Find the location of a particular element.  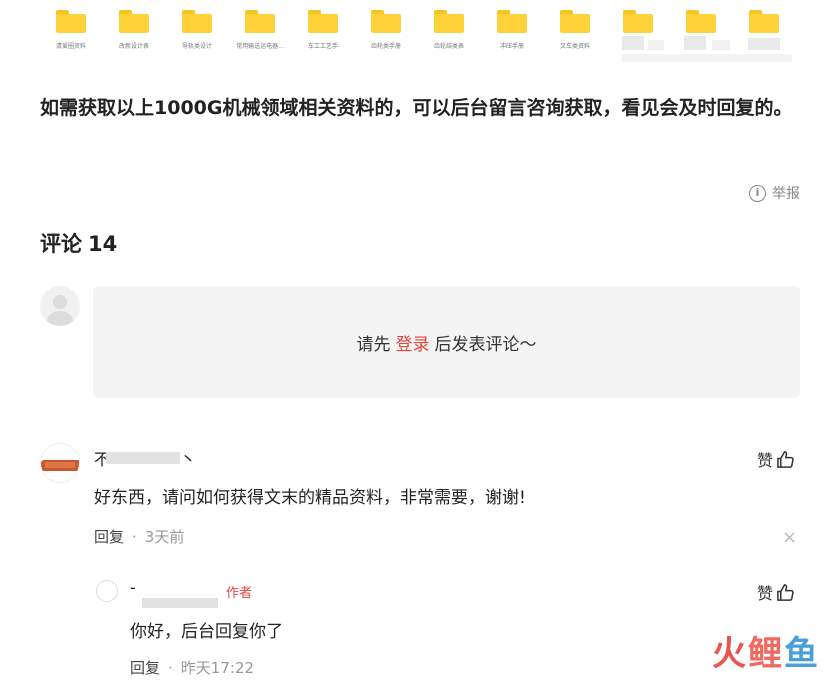

report-button: i 举报 is located at coordinates (774, 193).